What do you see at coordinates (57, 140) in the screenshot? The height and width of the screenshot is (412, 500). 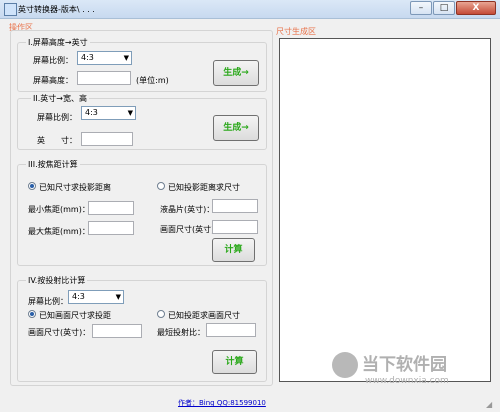 I see `section2-inch-label: 英 寸：` at bounding box center [57, 140].